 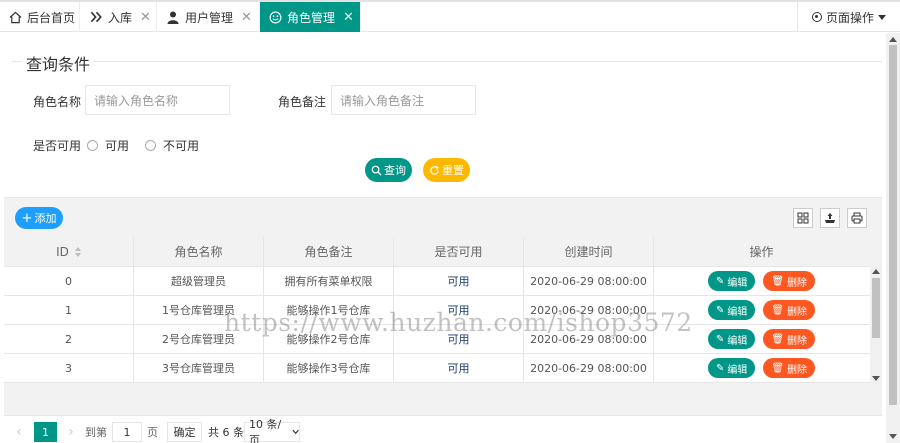 What do you see at coordinates (310, 17) in the screenshot?
I see `tab-role-management: 角色管理 ✕` at bounding box center [310, 17].